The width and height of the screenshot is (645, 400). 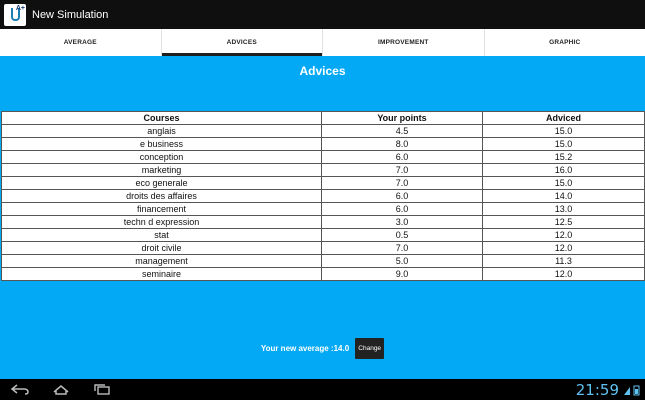 What do you see at coordinates (161, 118) in the screenshot?
I see `column-header-courses: Courses` at bounding box center [161, 118].